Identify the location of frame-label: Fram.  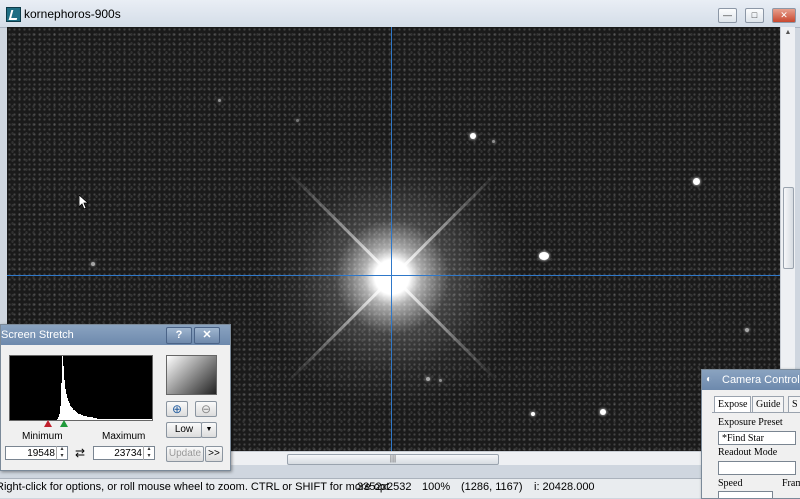
(791, 483).